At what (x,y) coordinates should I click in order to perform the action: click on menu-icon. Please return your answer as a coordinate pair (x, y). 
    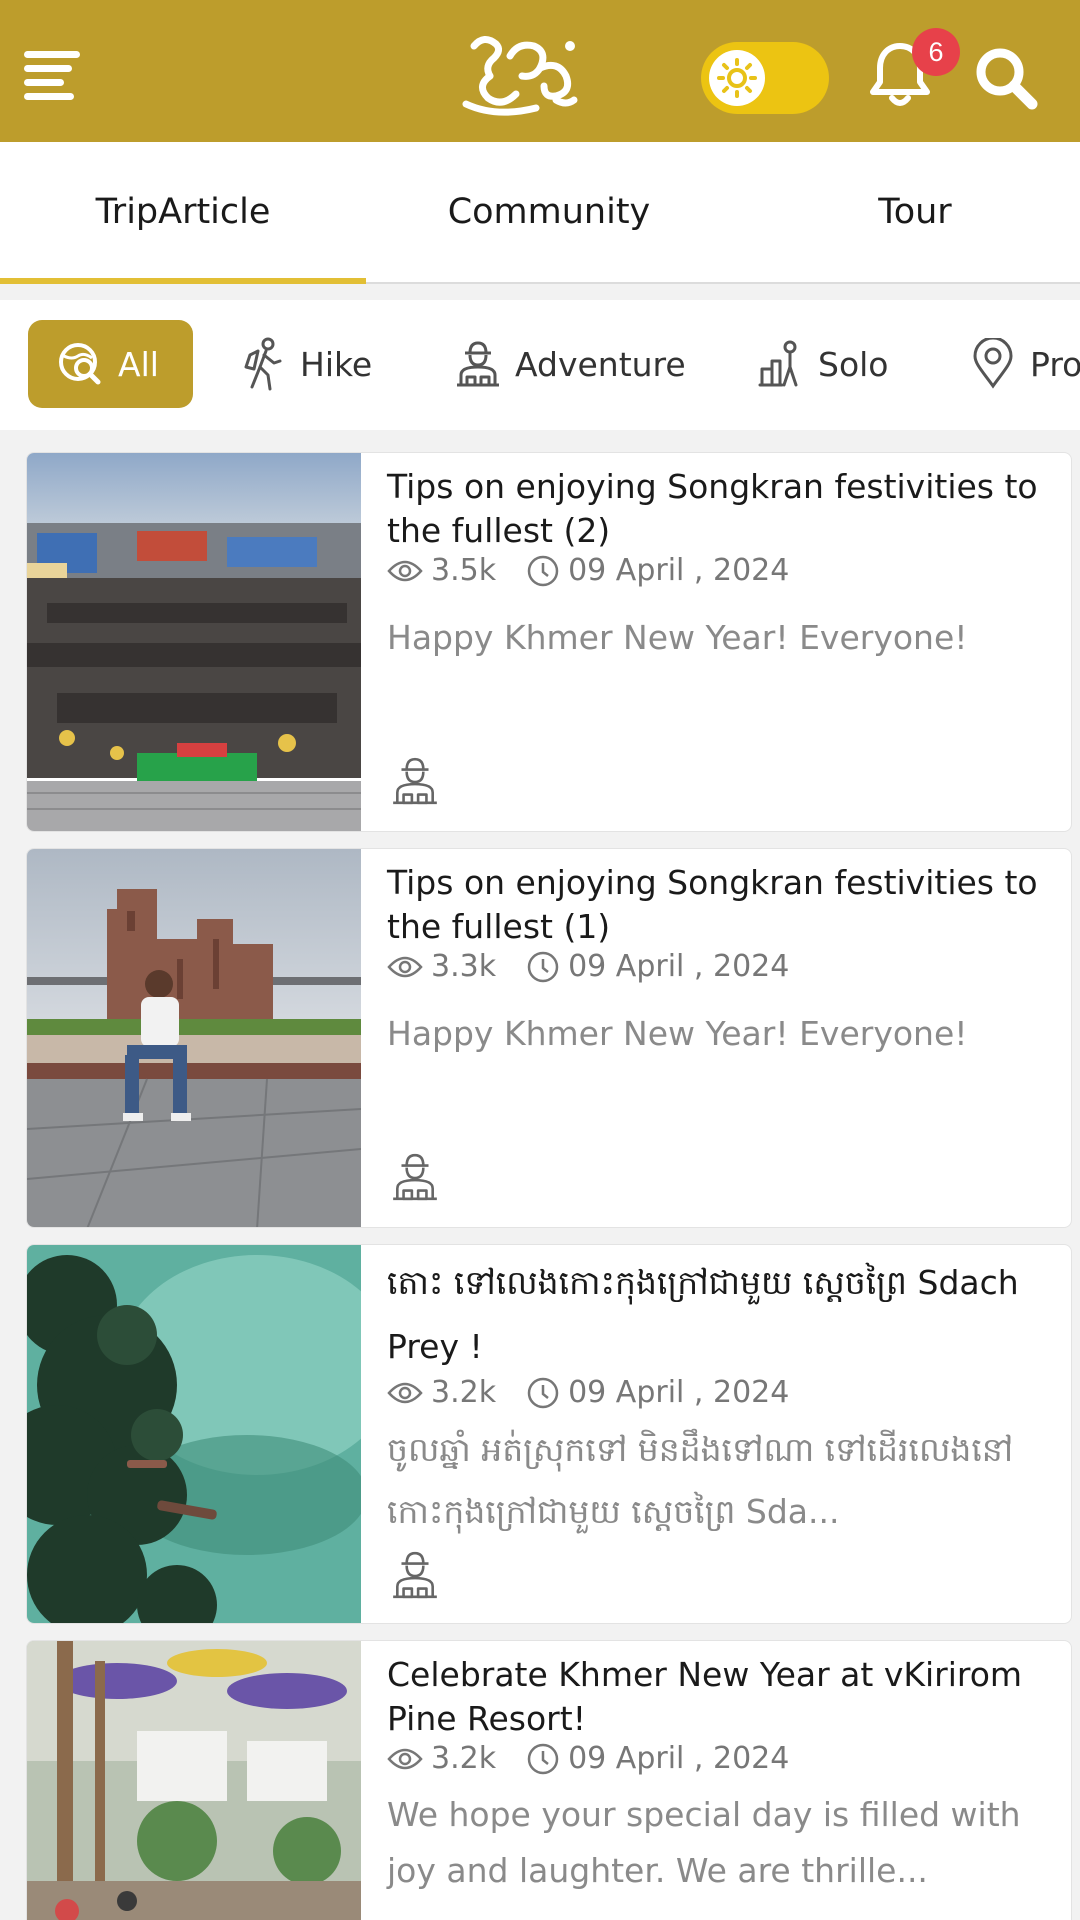
    Looking at the image, I should click on (52, 76).